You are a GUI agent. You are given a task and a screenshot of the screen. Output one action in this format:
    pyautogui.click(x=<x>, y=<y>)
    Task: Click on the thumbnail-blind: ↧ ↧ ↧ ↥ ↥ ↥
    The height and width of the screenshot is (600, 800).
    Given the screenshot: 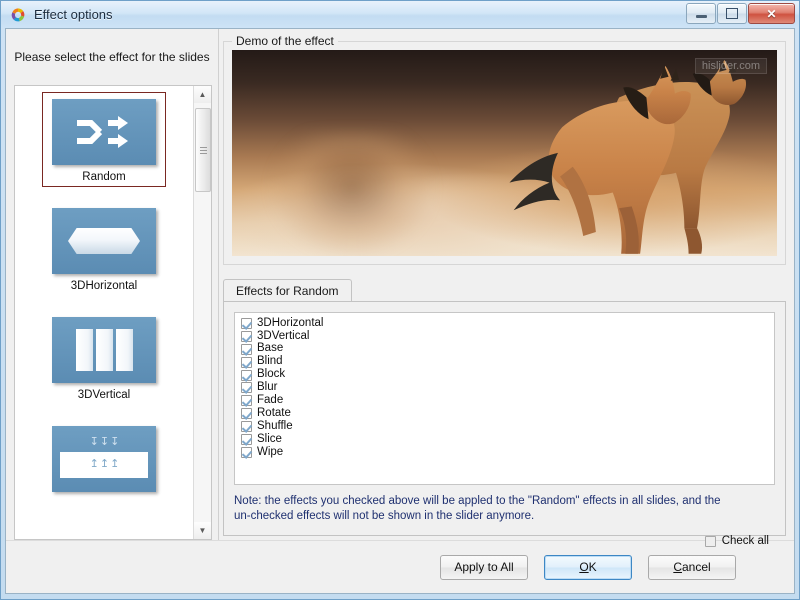 What is the action you would take?
    pyautogui.click(x=104, y=460)
    